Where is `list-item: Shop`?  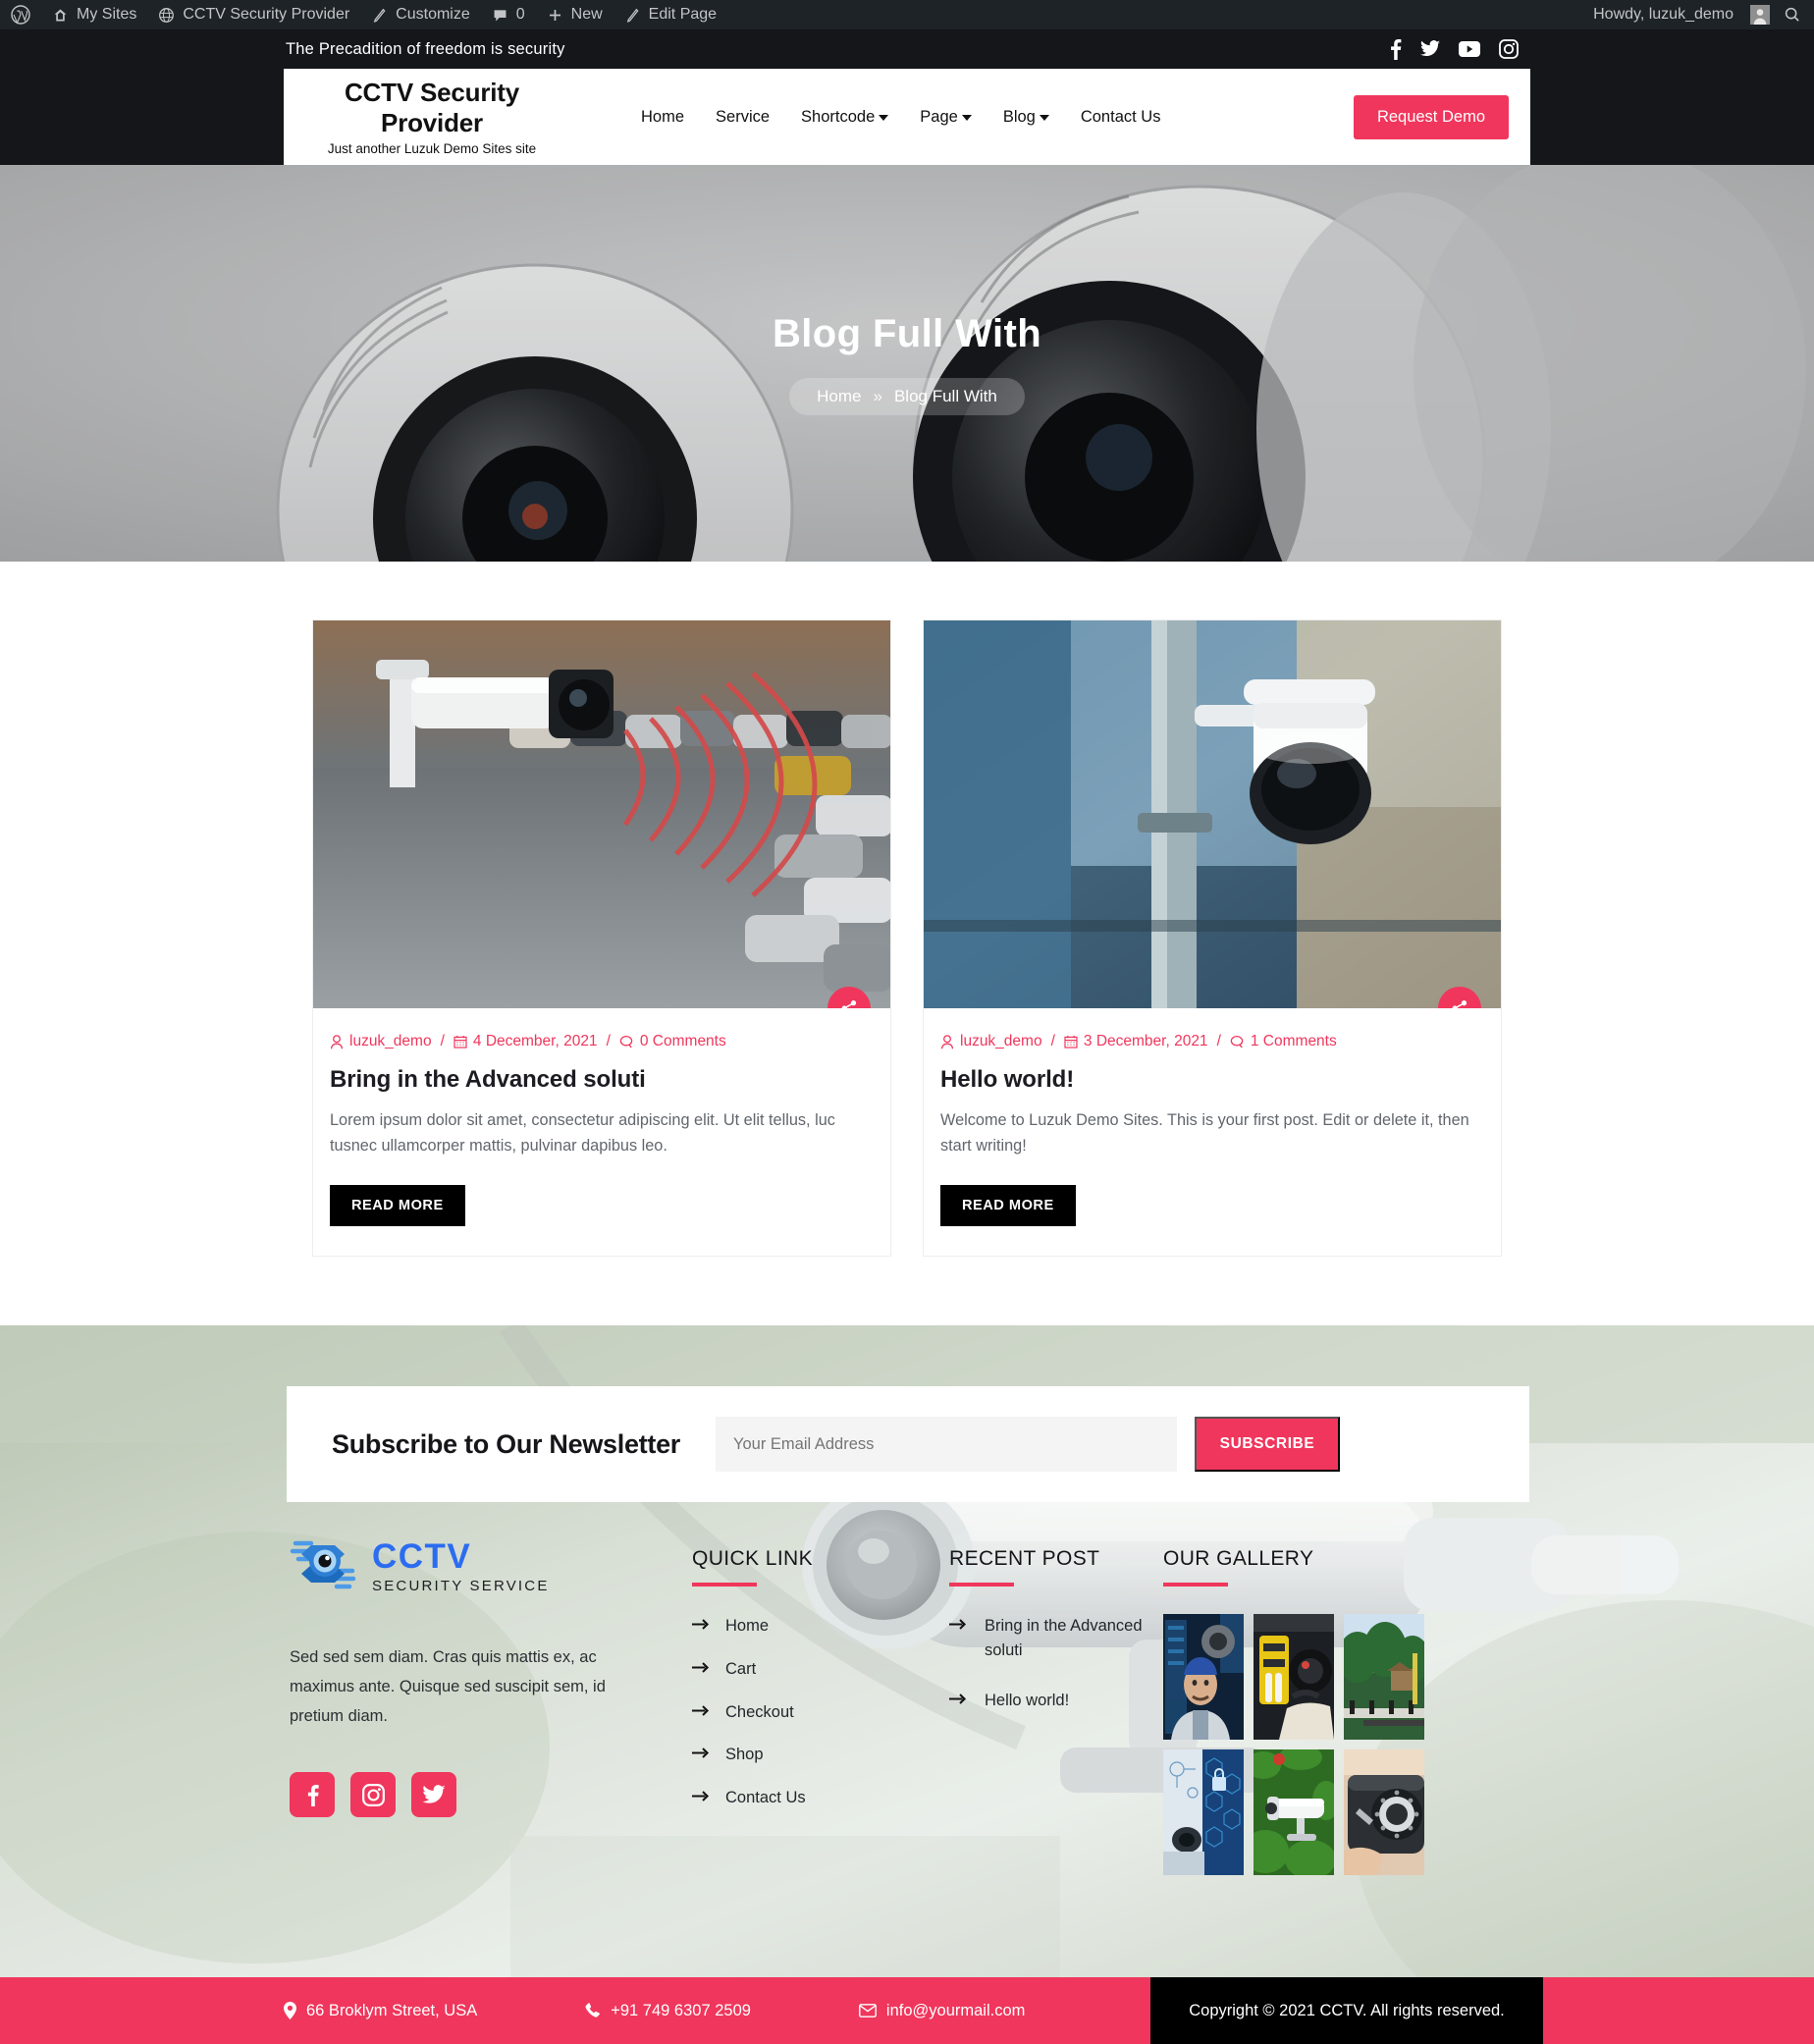 list-item: Shop is located at coordinates (815, 1755).